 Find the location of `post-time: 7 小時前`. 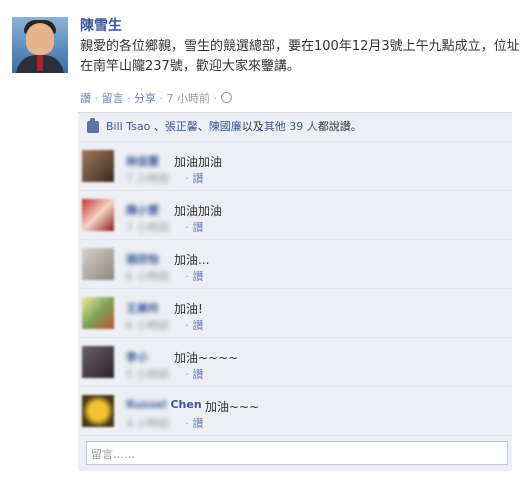

post-time: 7 小時前 is located at coordinates (189, 98).